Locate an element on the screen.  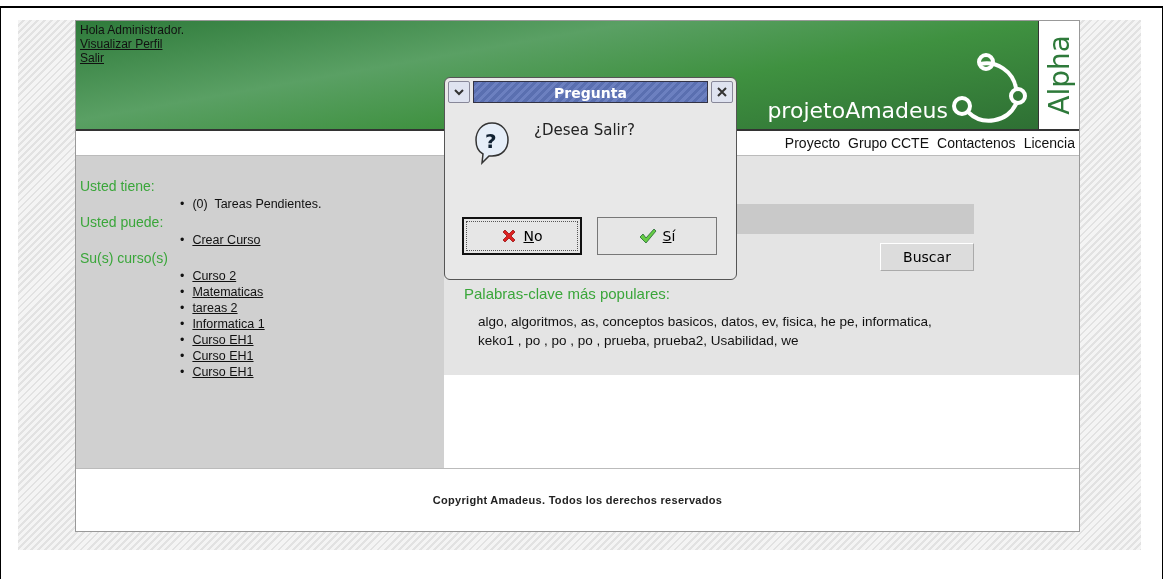
course-link: Informatica 1 is located at coordinates (228, 324).